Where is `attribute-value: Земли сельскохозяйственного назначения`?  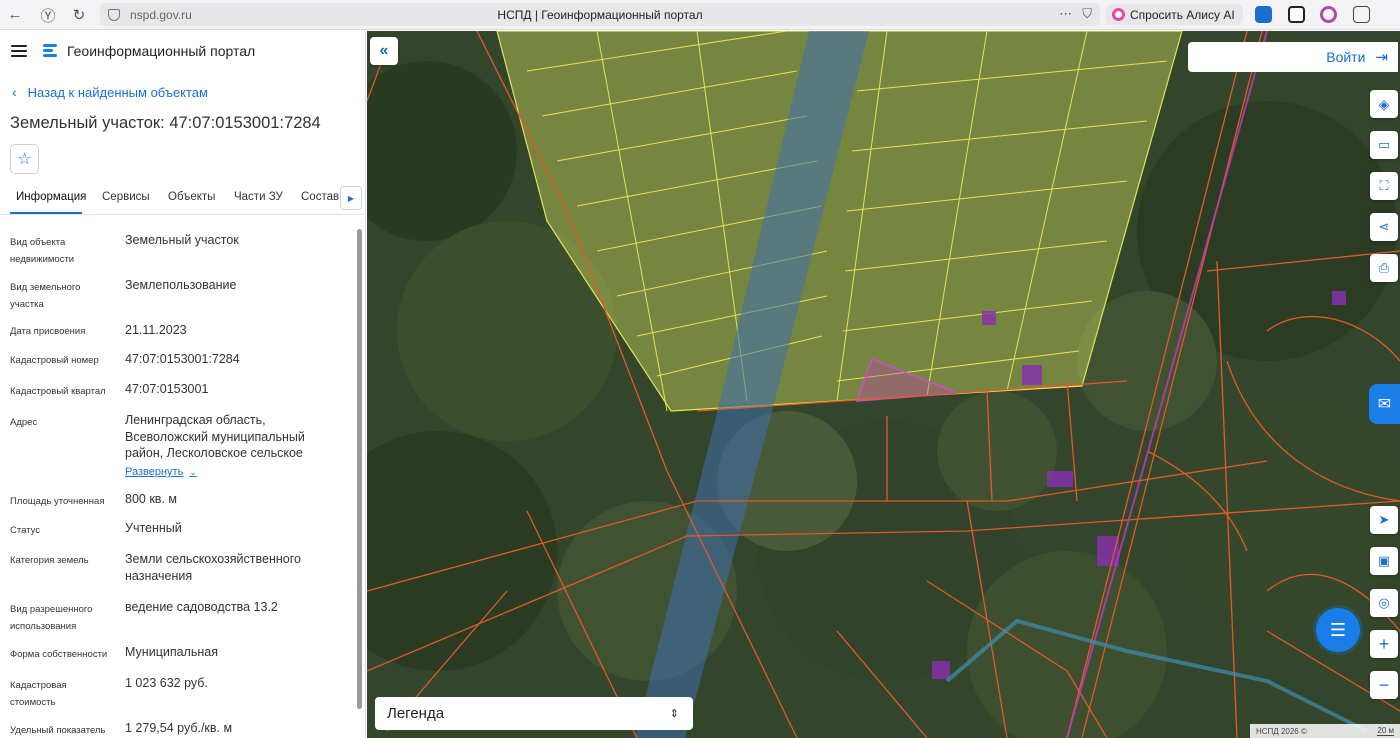
attribute-value: Земли сельскохозяйственного назначения is located at coordinates (213, 567).